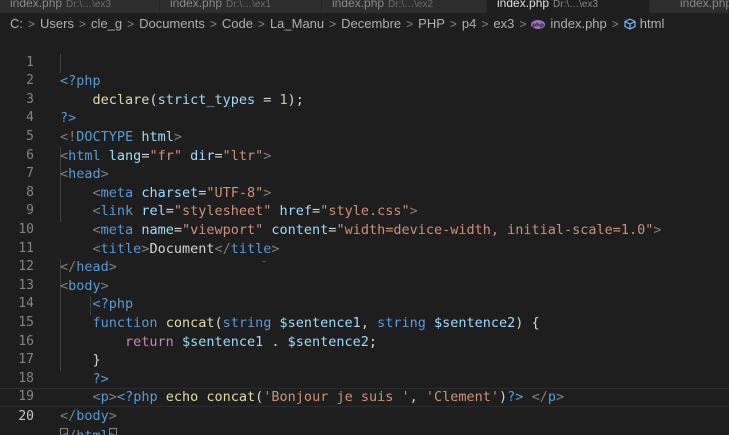  I want to click on code-line: 4 <!DOCTYPE html>, so click(364, 118).